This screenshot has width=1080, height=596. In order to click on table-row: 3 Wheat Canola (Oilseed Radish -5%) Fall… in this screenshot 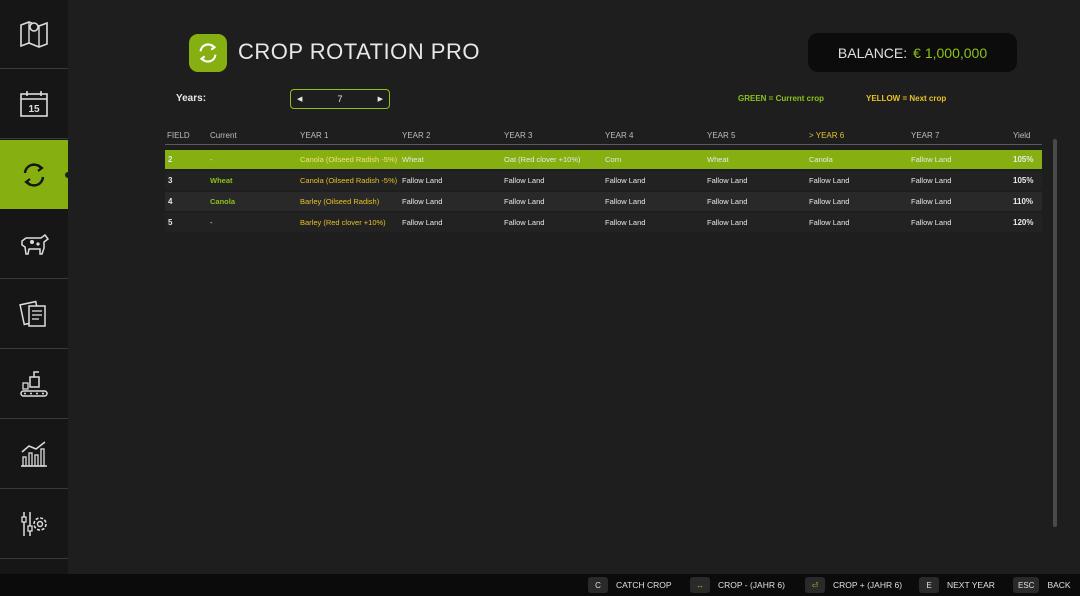, I will do `click(603, 180)`.